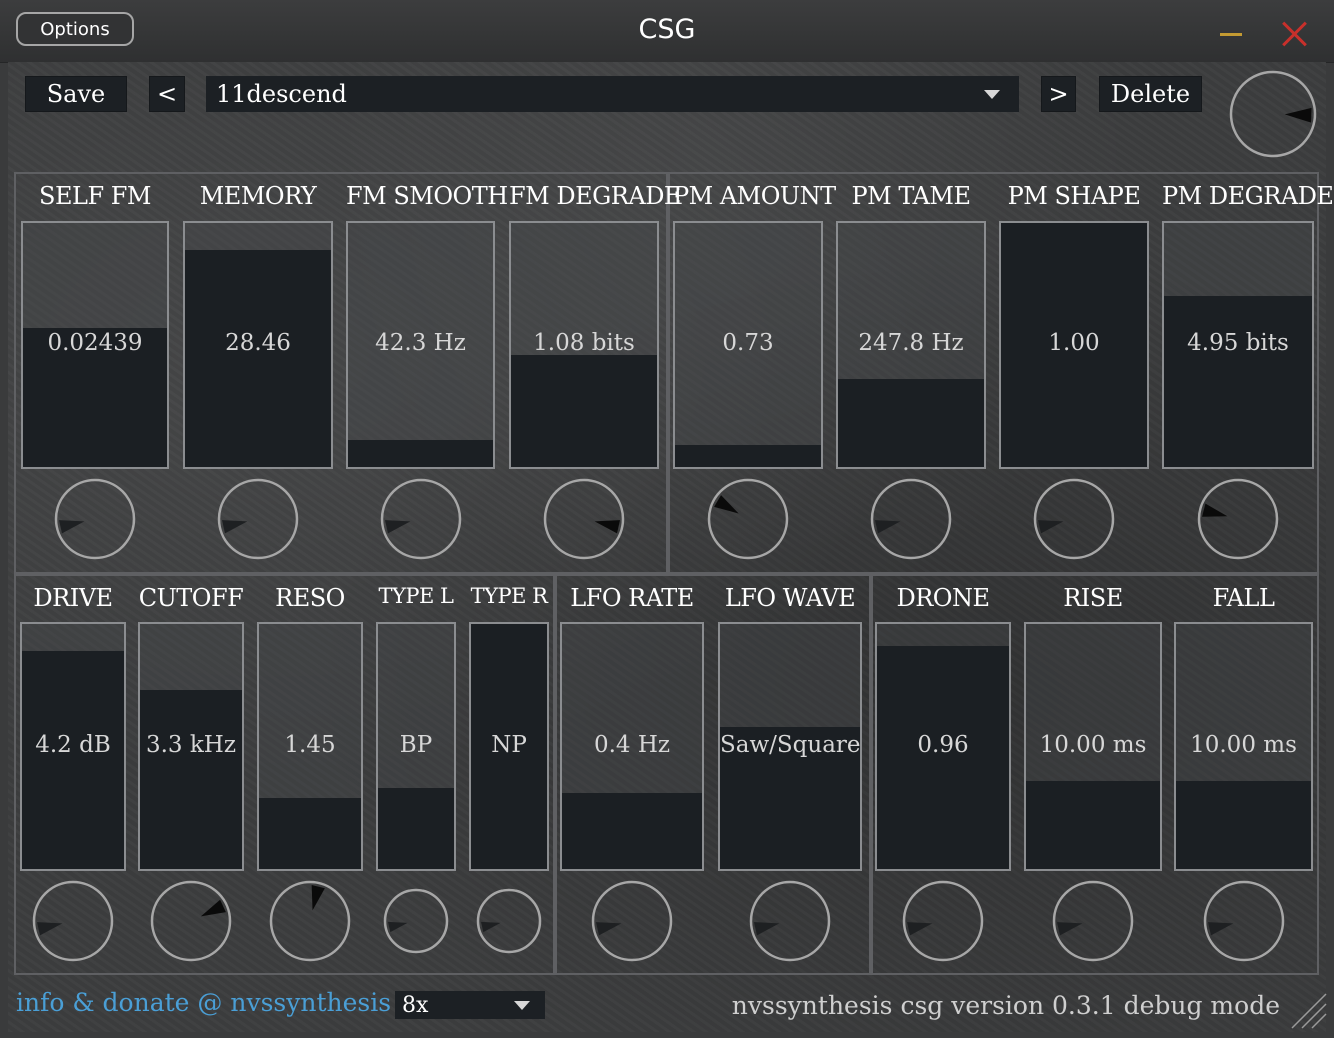 Image resolution: width=1334 pixels, height=1038 pixels. I want to click on options-button: Options, so click(75, 29).